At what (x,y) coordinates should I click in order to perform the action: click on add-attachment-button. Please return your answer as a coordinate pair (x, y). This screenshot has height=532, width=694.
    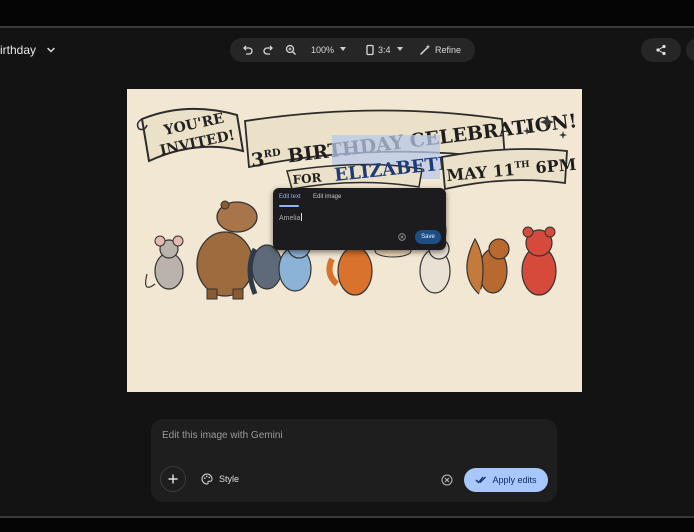
    Looking at the image, I should click on (173, 479).